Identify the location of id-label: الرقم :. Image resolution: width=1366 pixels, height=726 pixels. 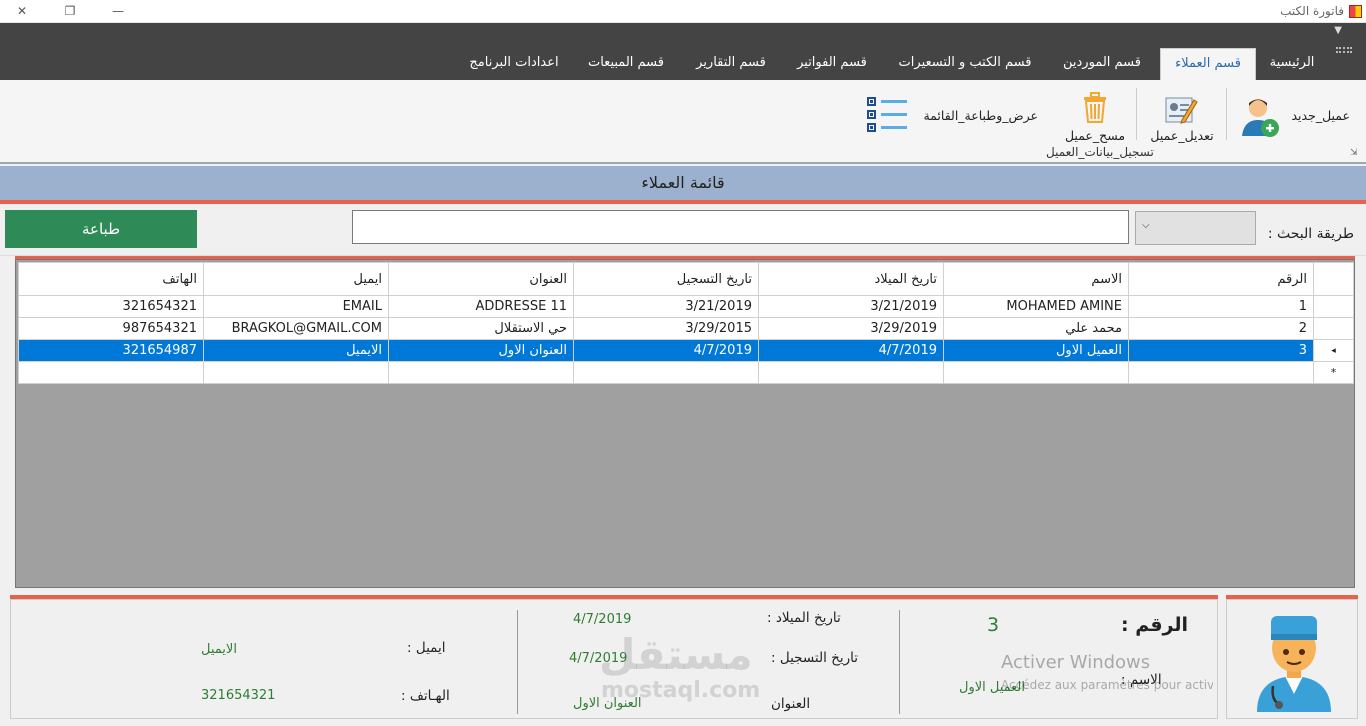
(1155, 625).